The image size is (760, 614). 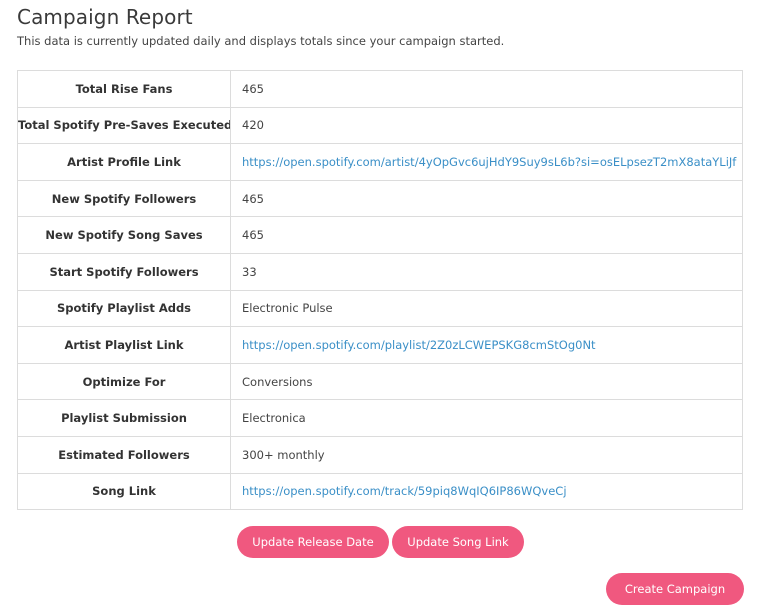 I want to click on row-label: Total Spotify Pre-Saves Executed, so click(x=124, y=125).